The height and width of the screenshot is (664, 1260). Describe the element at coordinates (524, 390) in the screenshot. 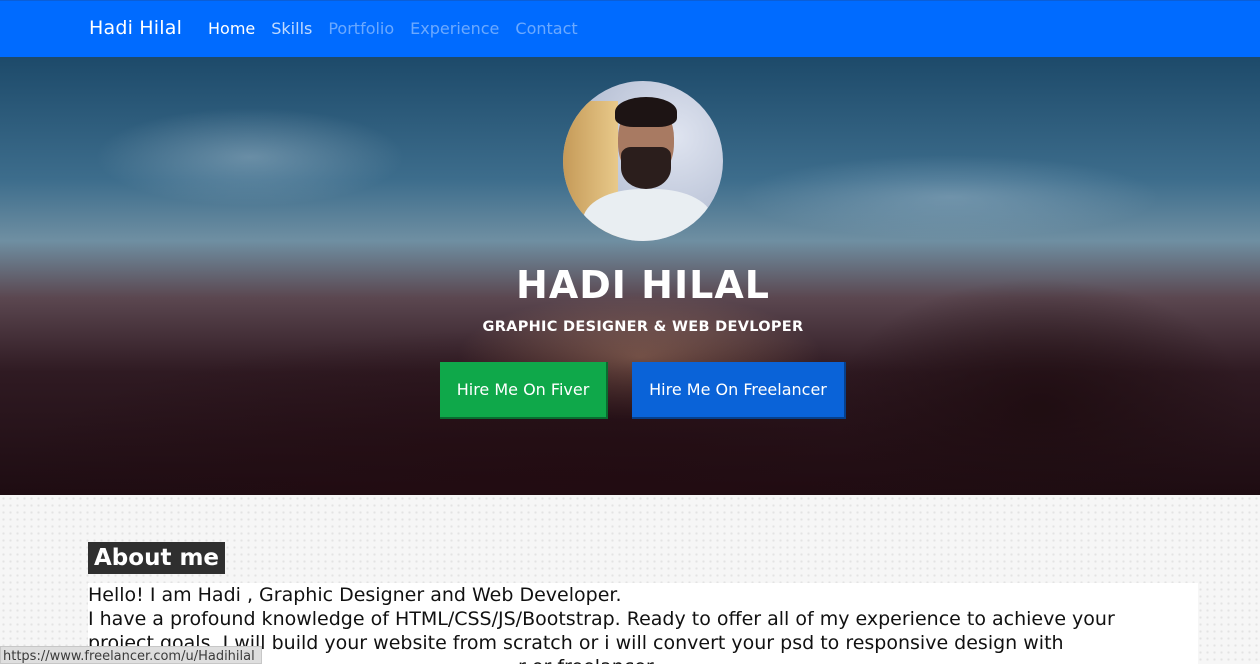

I see `hire-fiverr-button: Hire Me On Fiver` at that location.